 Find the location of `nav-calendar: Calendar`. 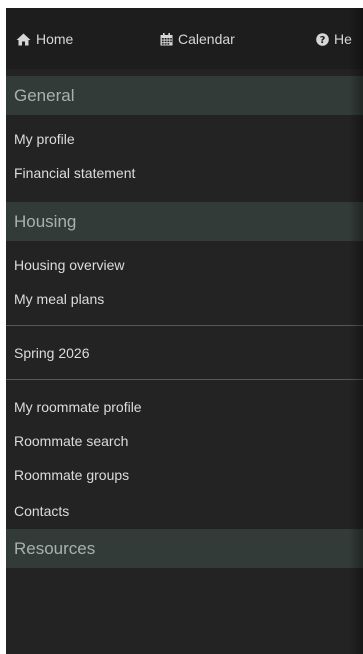

nav-calendar: Calendar is located at coordinates (197, 39).